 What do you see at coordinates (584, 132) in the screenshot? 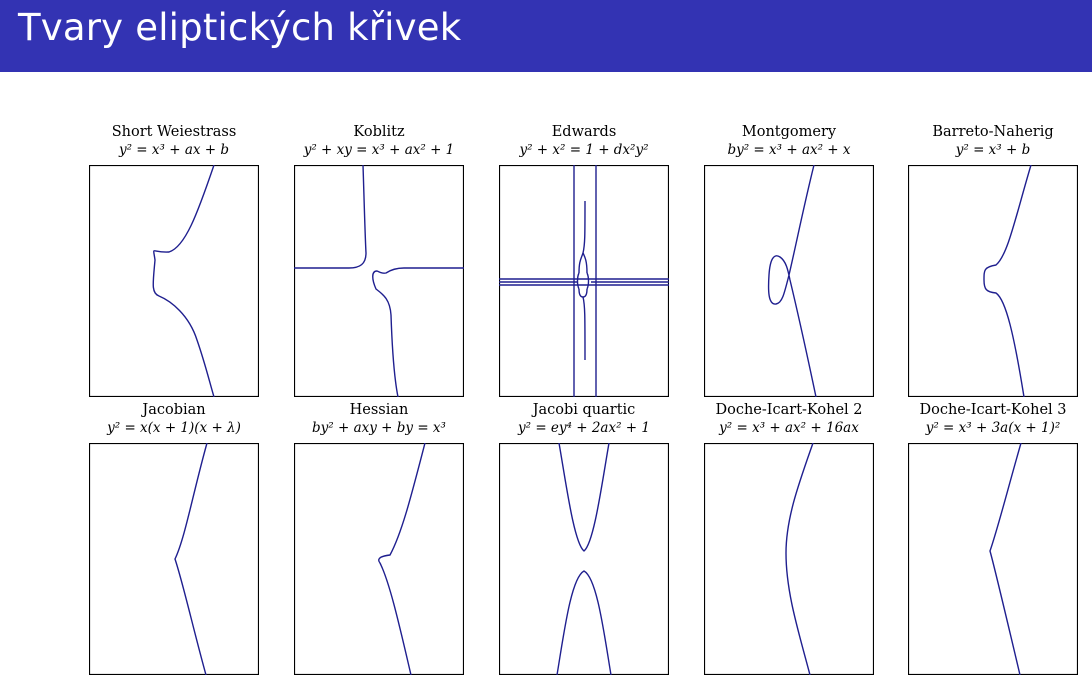
I see `curve-name: Edwards` at bounding box center [584, 132].